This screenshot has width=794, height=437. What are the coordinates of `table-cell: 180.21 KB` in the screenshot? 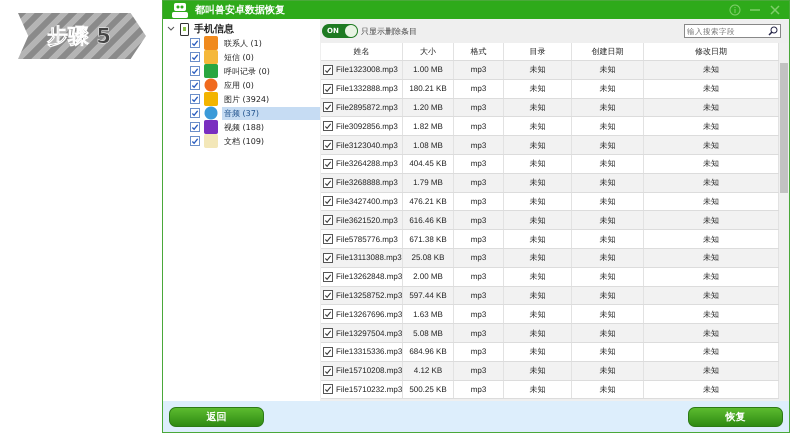 It's located at (428, 89).